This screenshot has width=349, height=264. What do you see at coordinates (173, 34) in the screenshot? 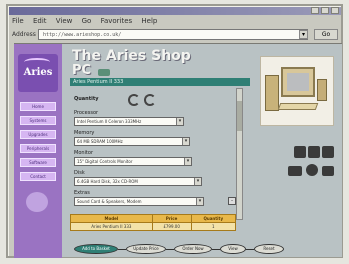
I see `address-input: http://www.arieshop.co.uk/` at bounding box center [173, 34].